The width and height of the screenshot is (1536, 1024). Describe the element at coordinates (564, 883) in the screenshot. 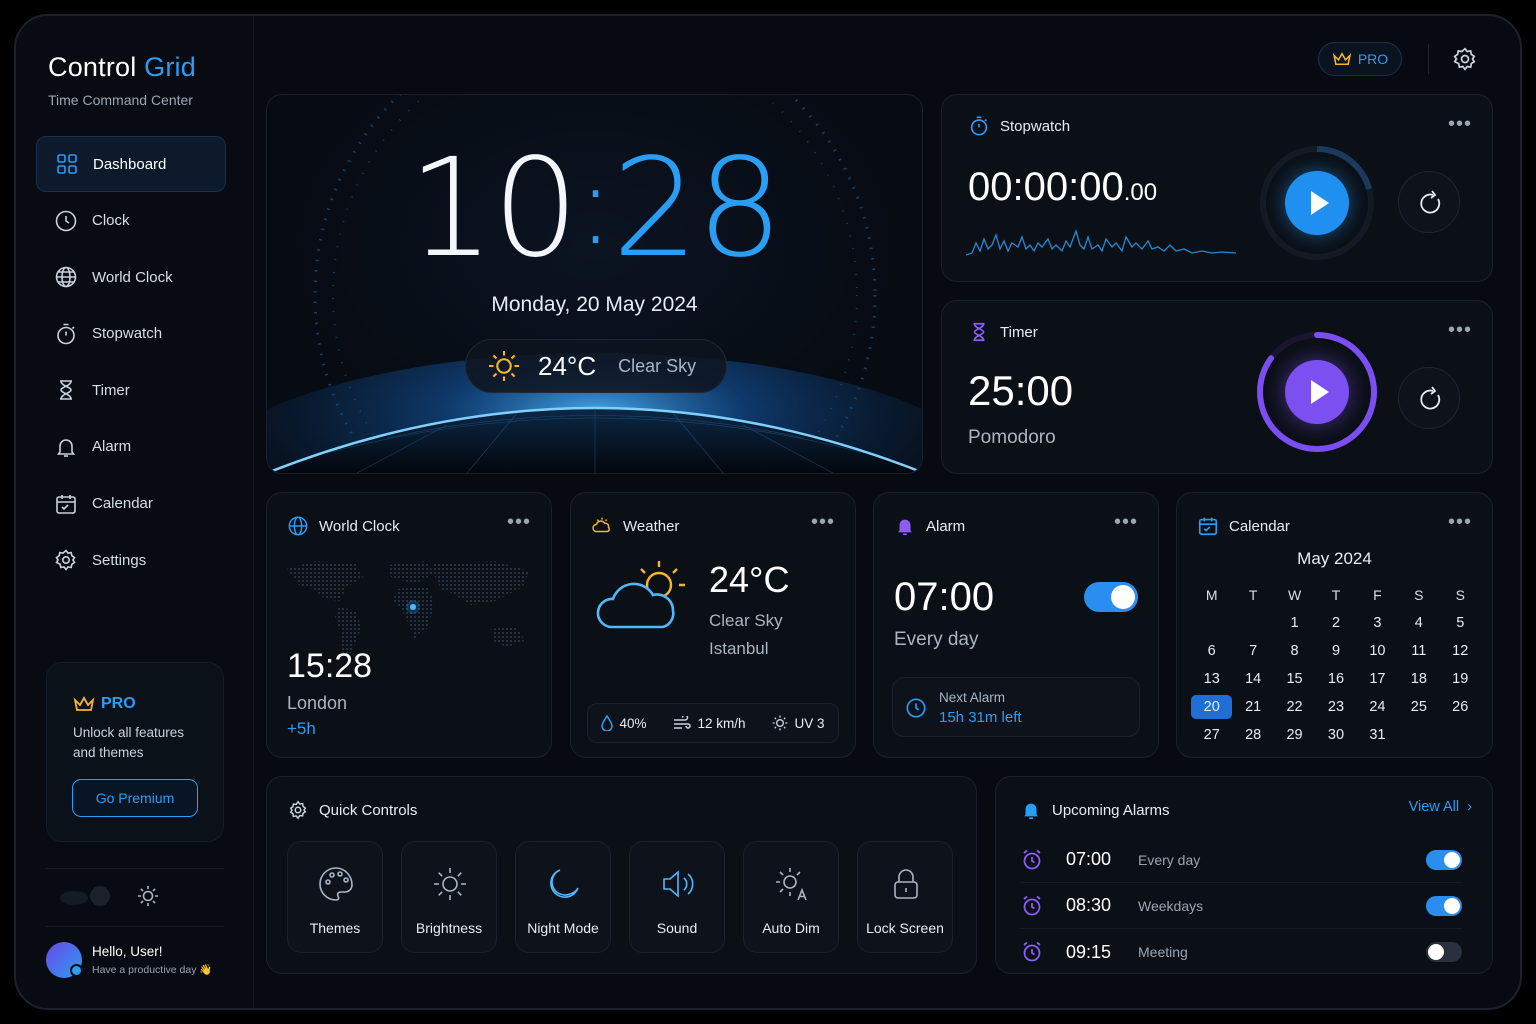

I see `moon-icon` at that location.